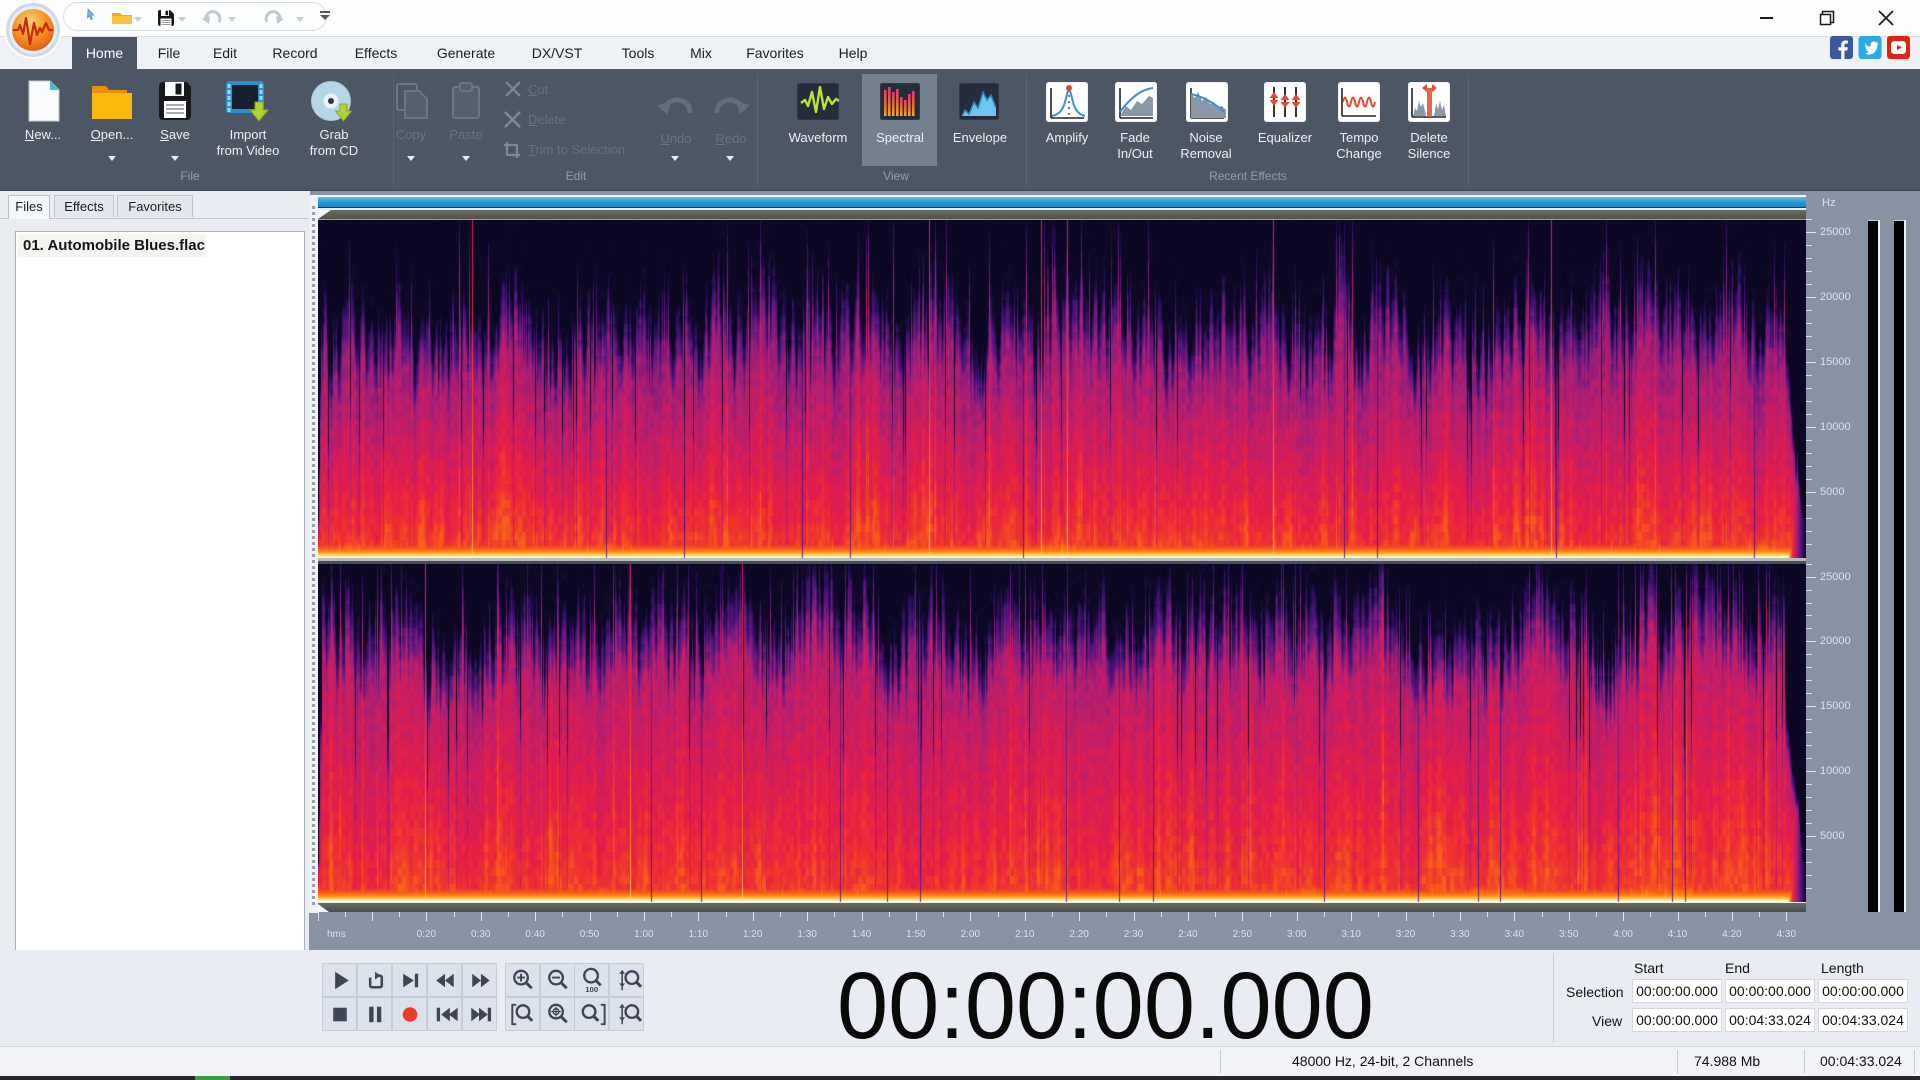  Describe the element at coordinates (592, 989) in the screenshot. I see `svg-text: 100` at that location.